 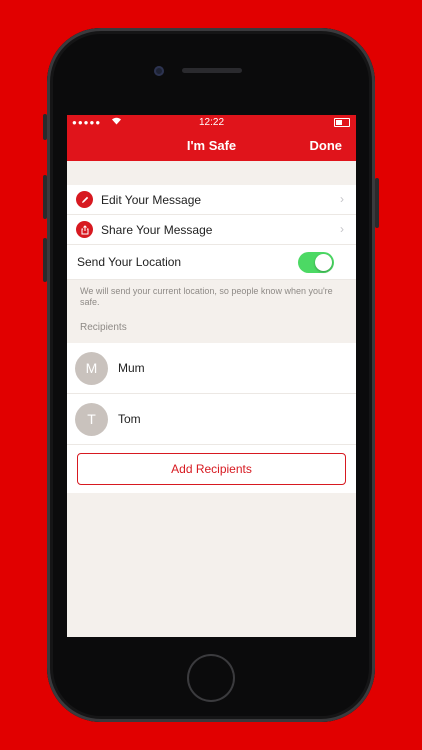 What do you see at coordinates (129, 262) in the screenshot?
I see `send-location-label: Send Your Location` at bounding box center [129, 262].